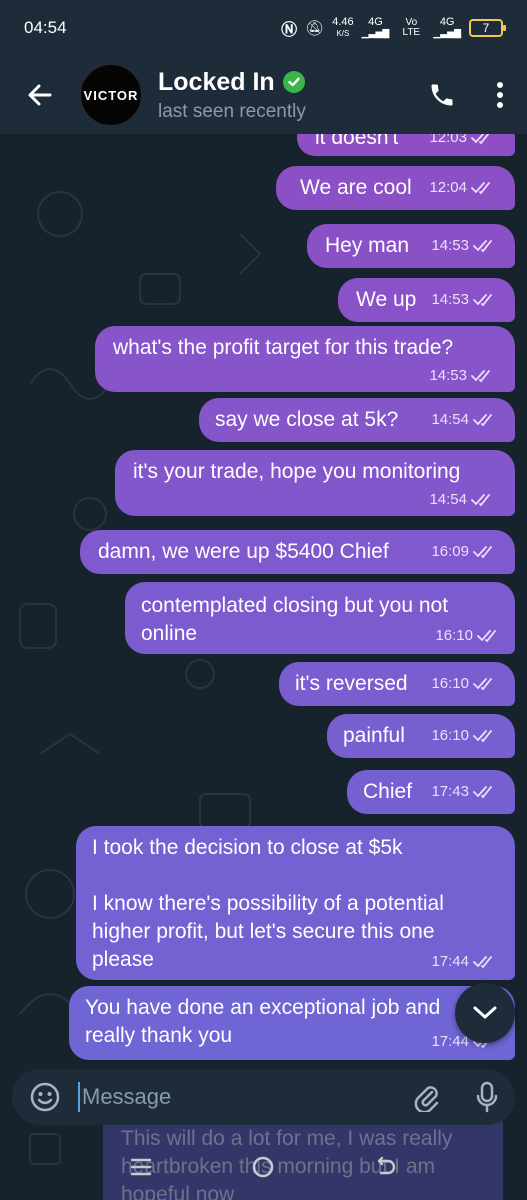  What do you see at coordinates (283, 347) in the screenshot?
I see `message-text: what's the profit target for this trade?` at bounding box center [283, 347].